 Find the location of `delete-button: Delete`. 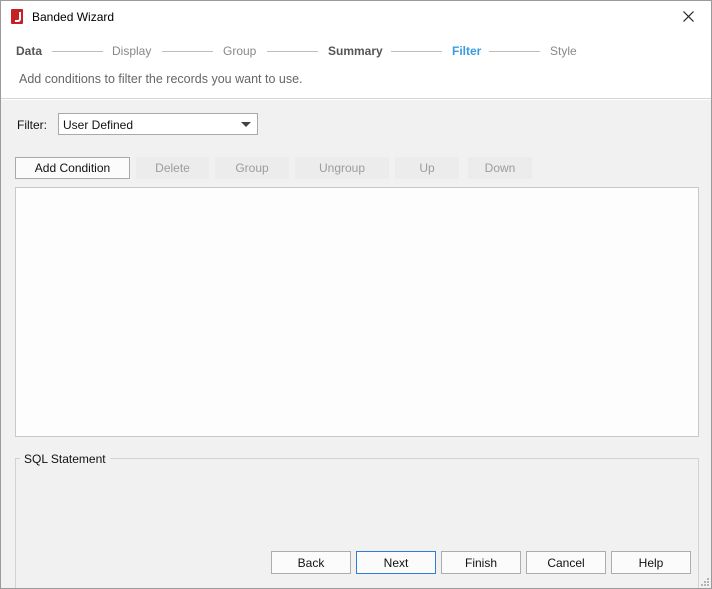

delete-button: Delete is located at coordinates (172, 168).